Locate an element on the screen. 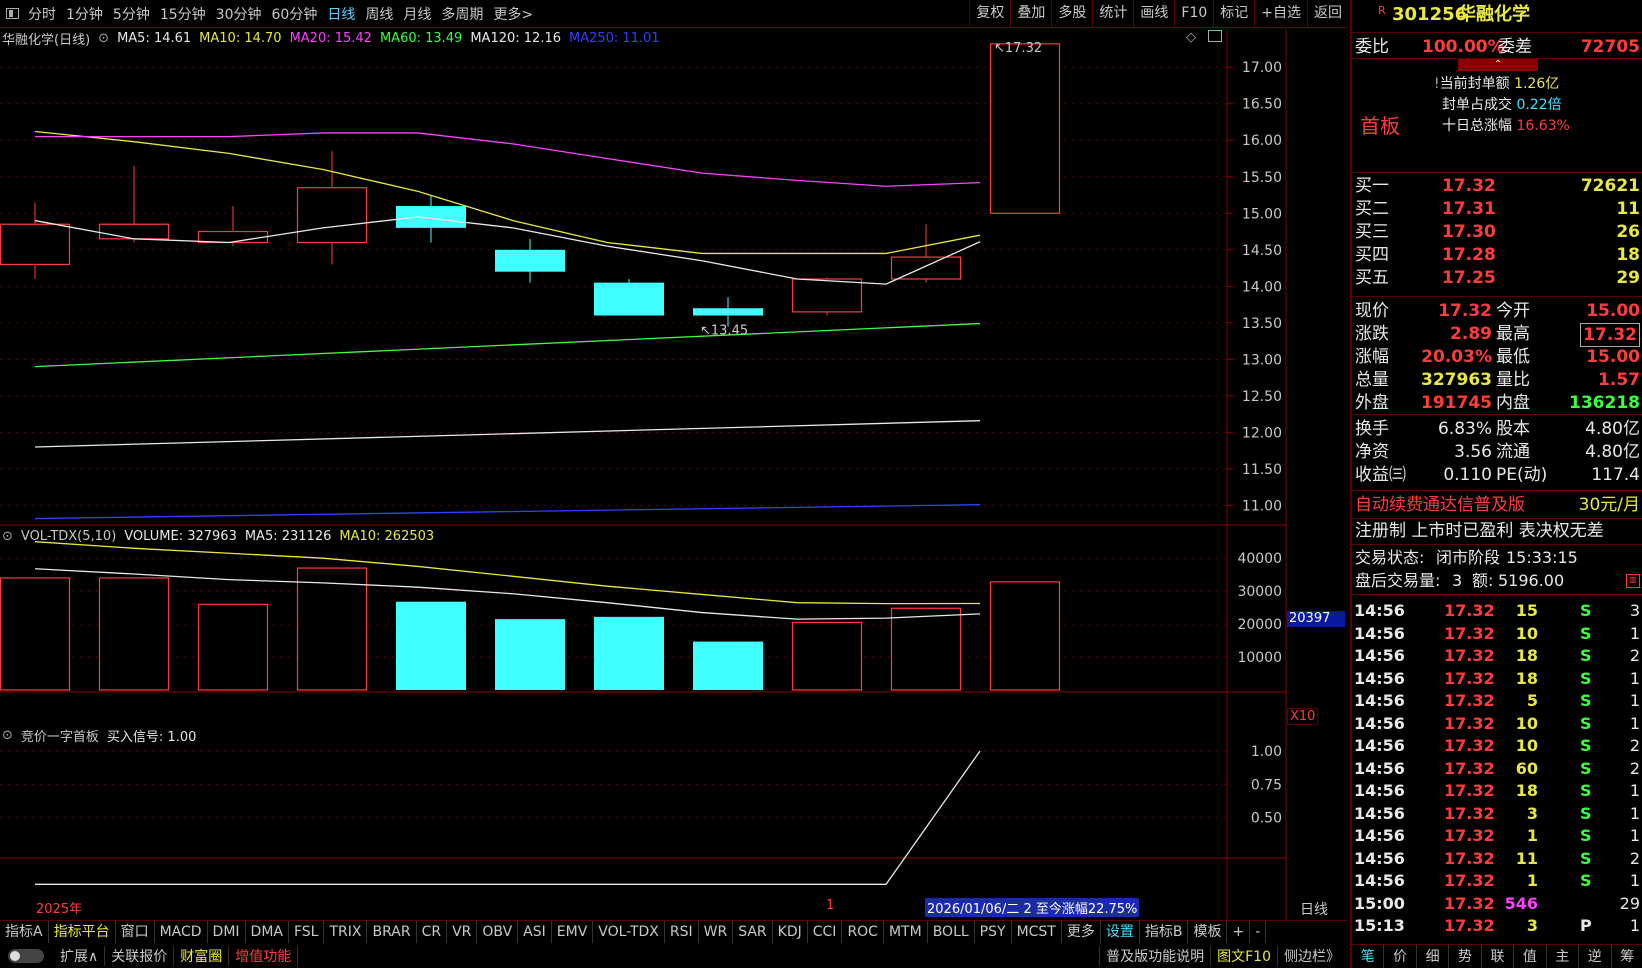 The width and height of the screenshot is (1642, 968). tick-volume: 1 is located at coordinates (1532, 880).